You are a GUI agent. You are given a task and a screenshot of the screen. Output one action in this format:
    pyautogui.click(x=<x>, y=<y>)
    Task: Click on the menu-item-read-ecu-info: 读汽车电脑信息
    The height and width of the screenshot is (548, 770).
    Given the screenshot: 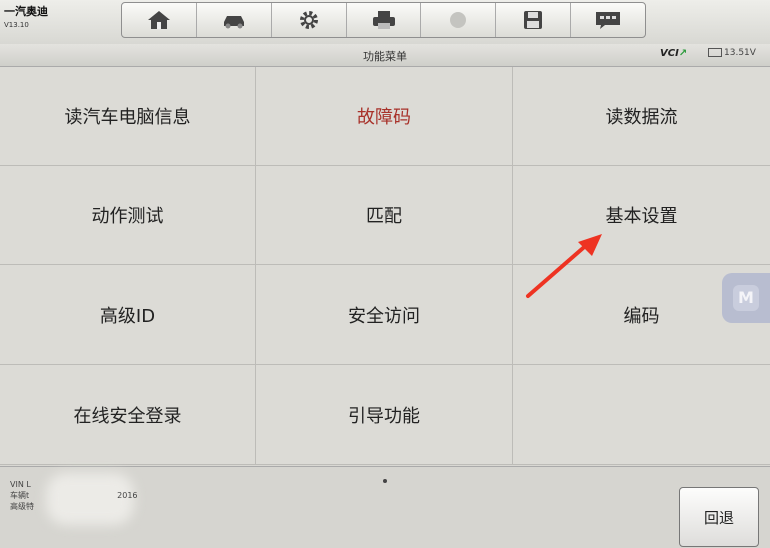 What is the action you would take?
    pyautogui.click(x=128, y=116)
    